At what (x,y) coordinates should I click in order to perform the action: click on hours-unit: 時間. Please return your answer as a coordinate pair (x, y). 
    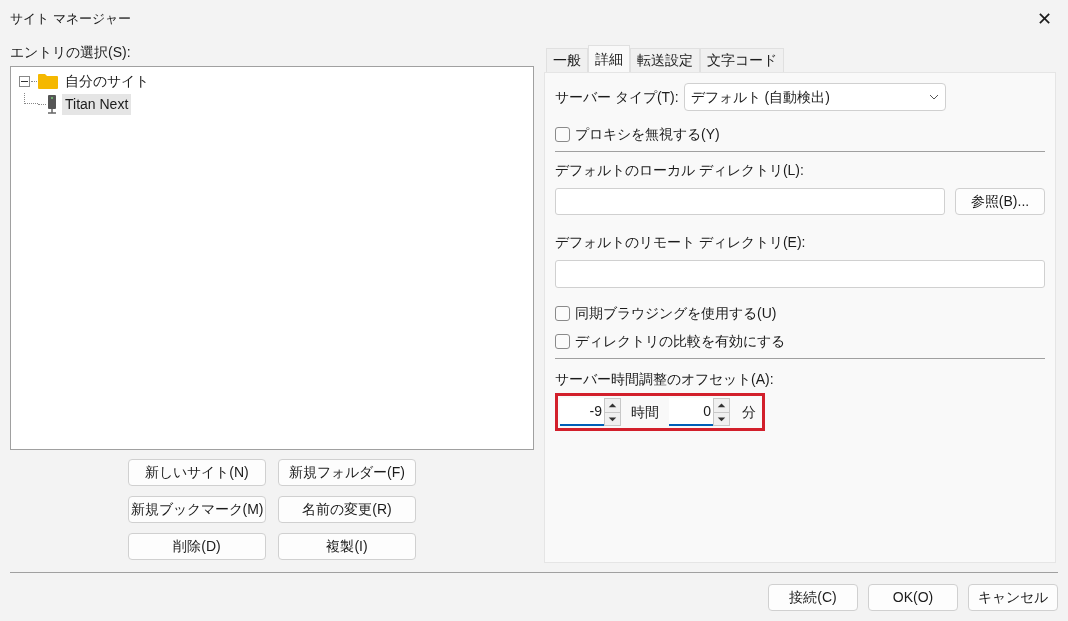
    Looking at the image, I should click on (645, 412).